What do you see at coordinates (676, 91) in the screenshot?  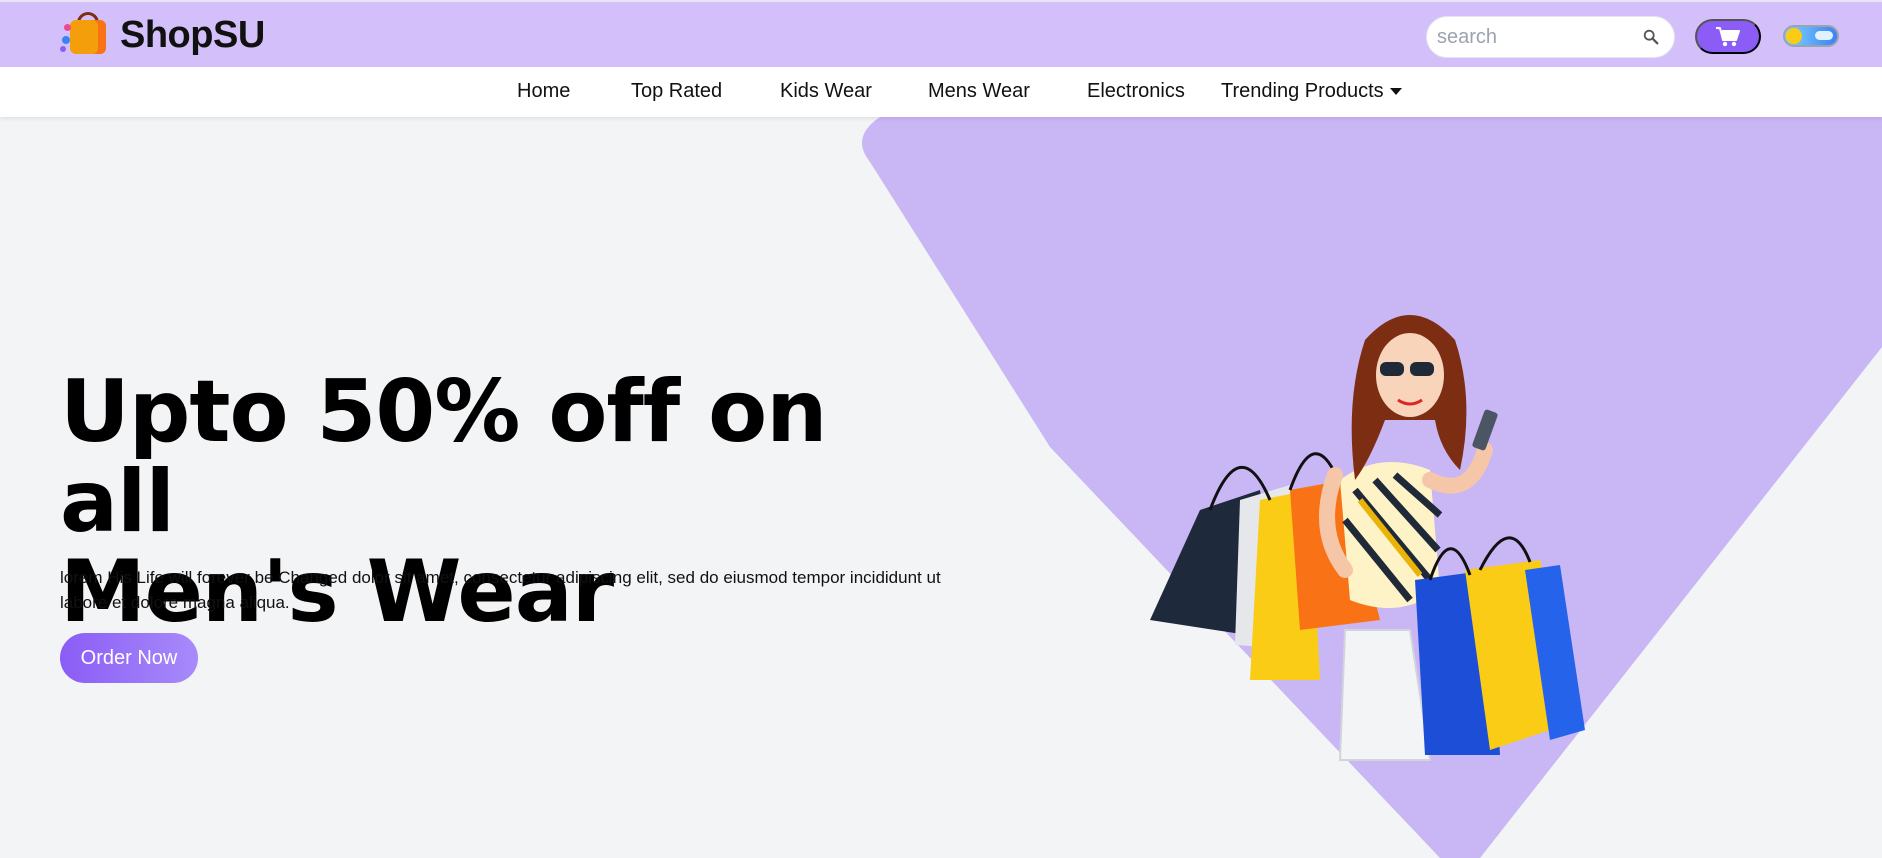 I see `nav-item-top-rated: Top Rated` at bounding box center [676, 91].